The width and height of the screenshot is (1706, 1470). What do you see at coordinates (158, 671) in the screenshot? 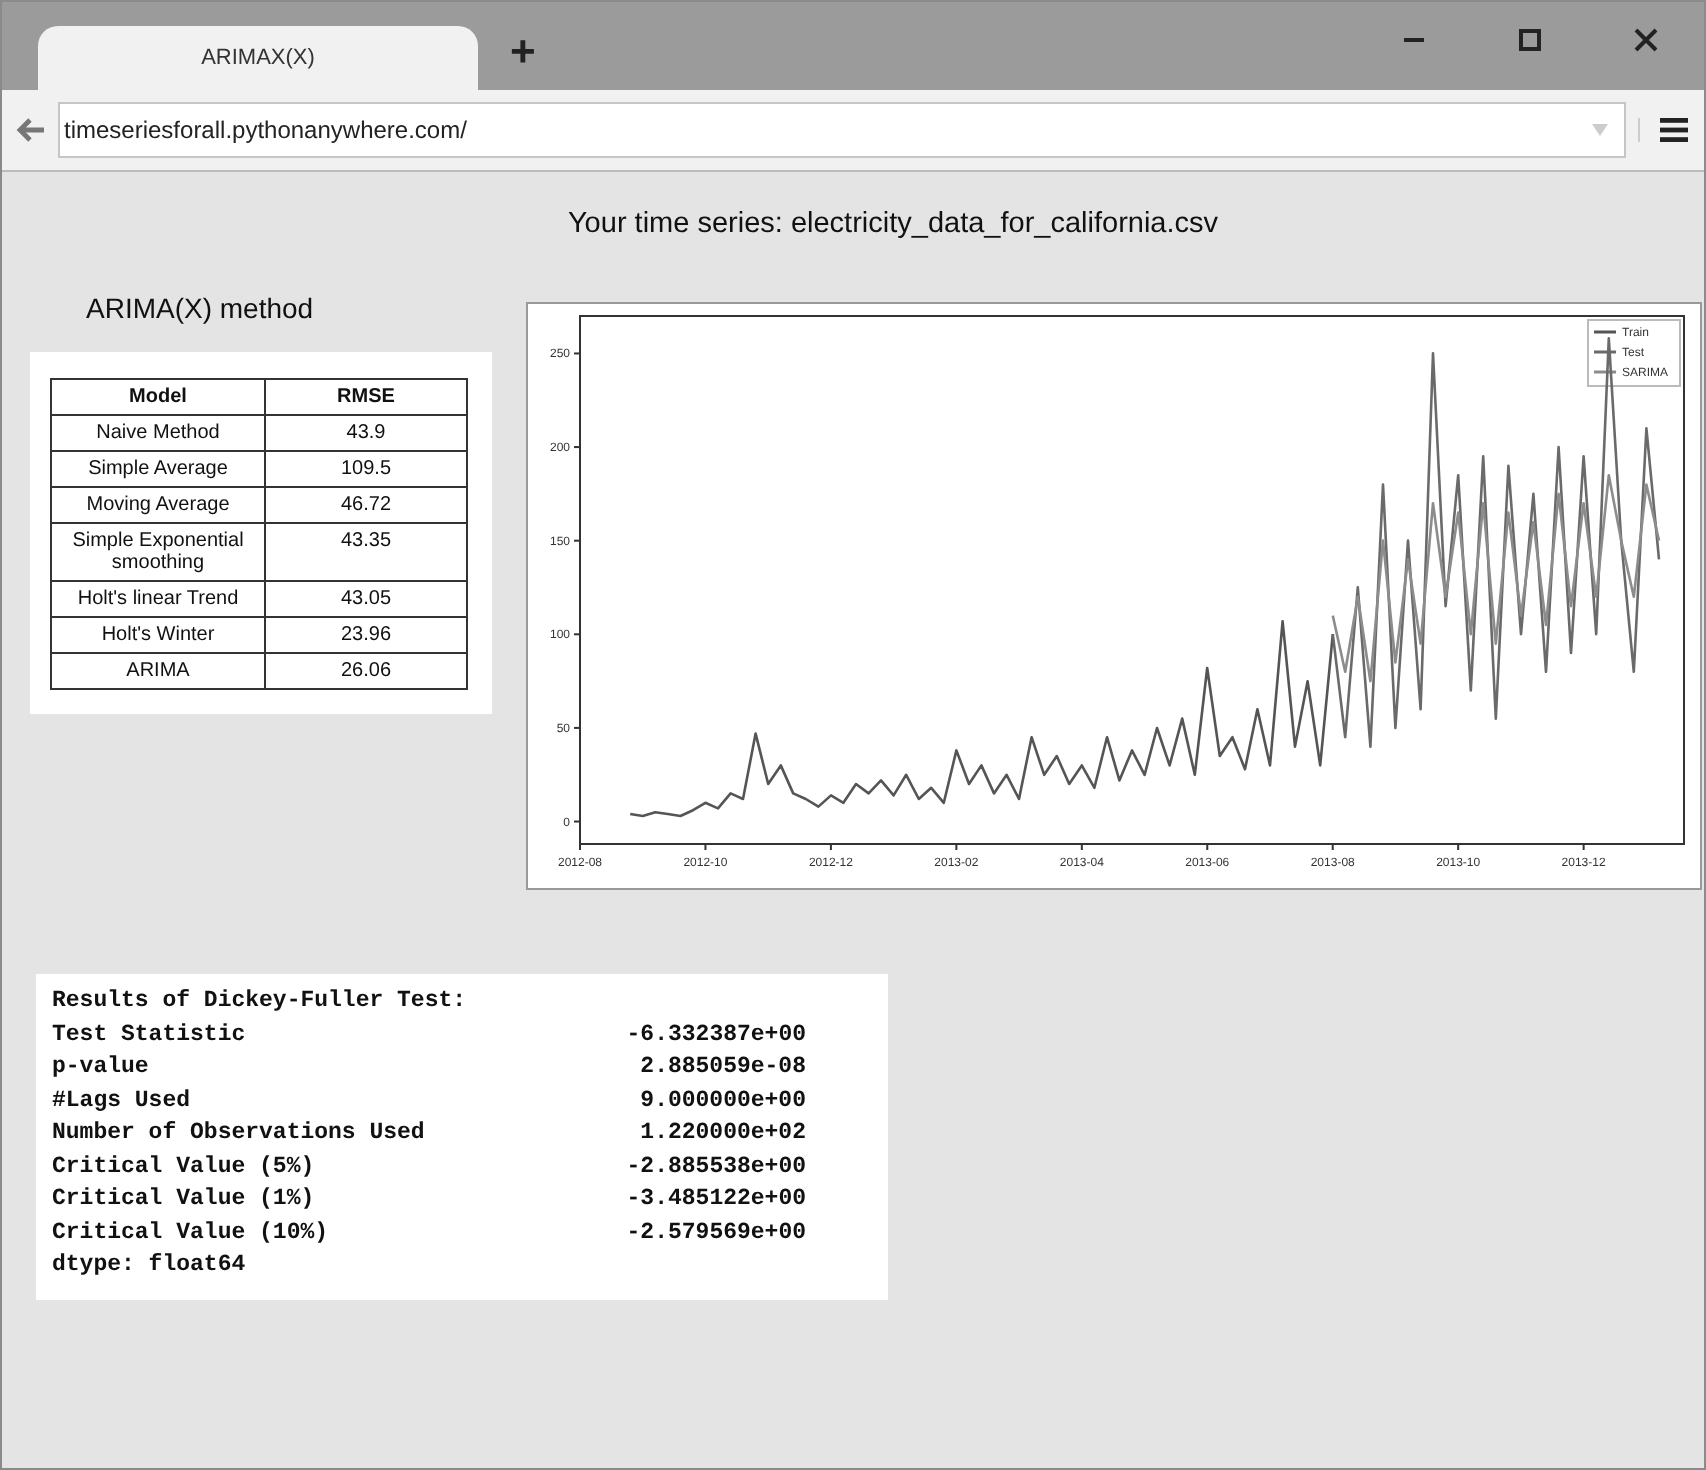
I see `table-cell: ARIMA` at bounding box center [158, 671].